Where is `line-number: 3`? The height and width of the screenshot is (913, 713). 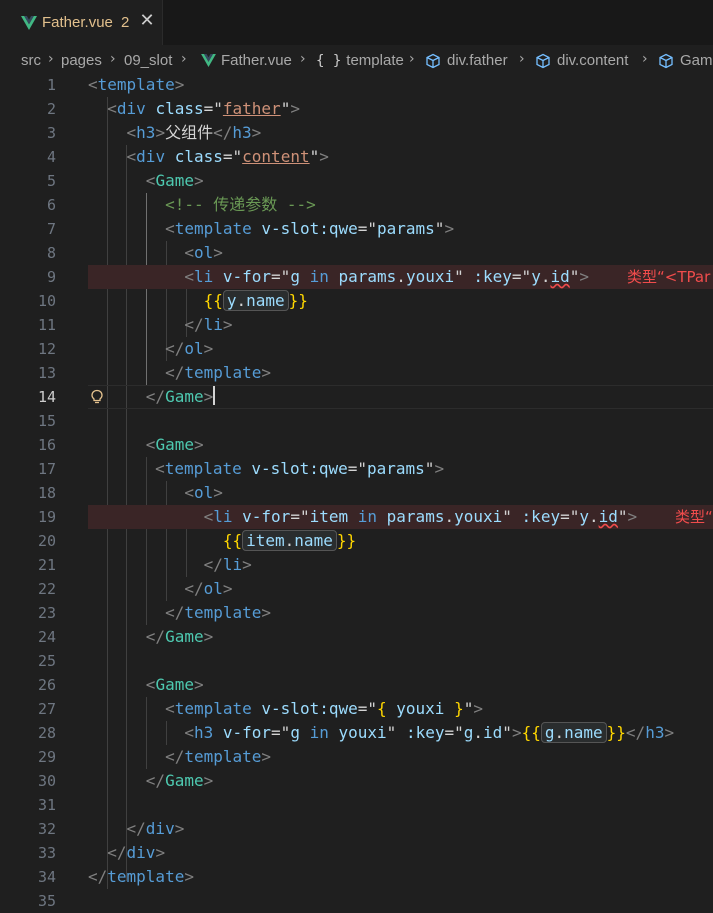 line-number: 3 is located at coordinates (51, 133).